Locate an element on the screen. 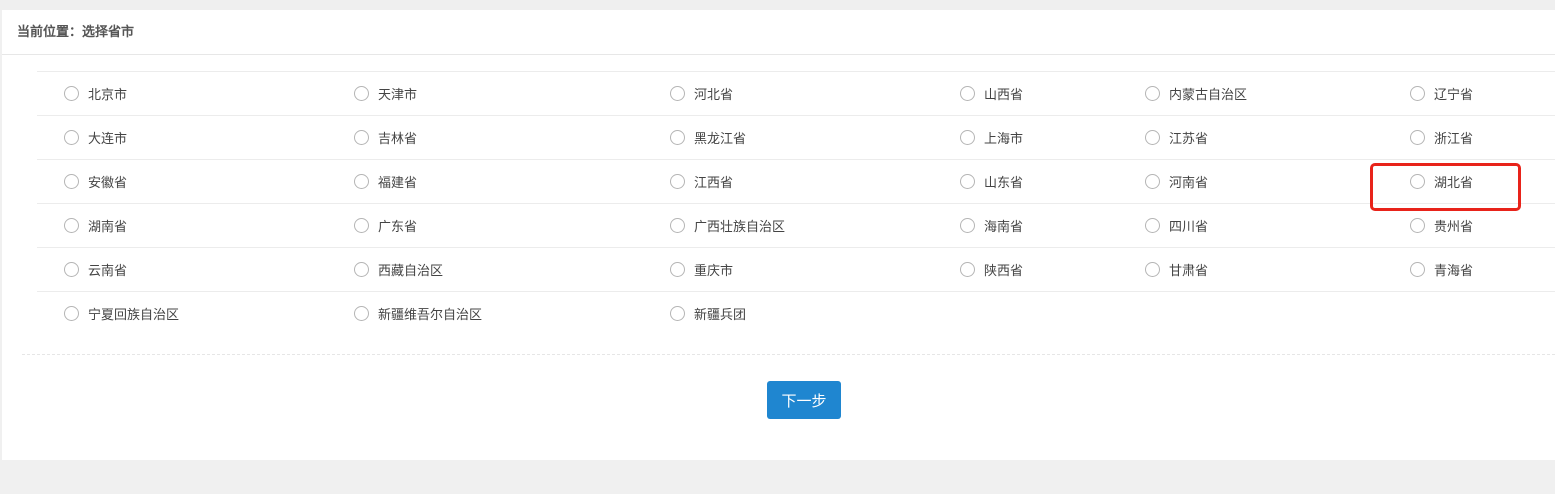 The width and height of the screenshot is (1555, 494). region-label: 吉林省 is located at coordinates (398, 139).